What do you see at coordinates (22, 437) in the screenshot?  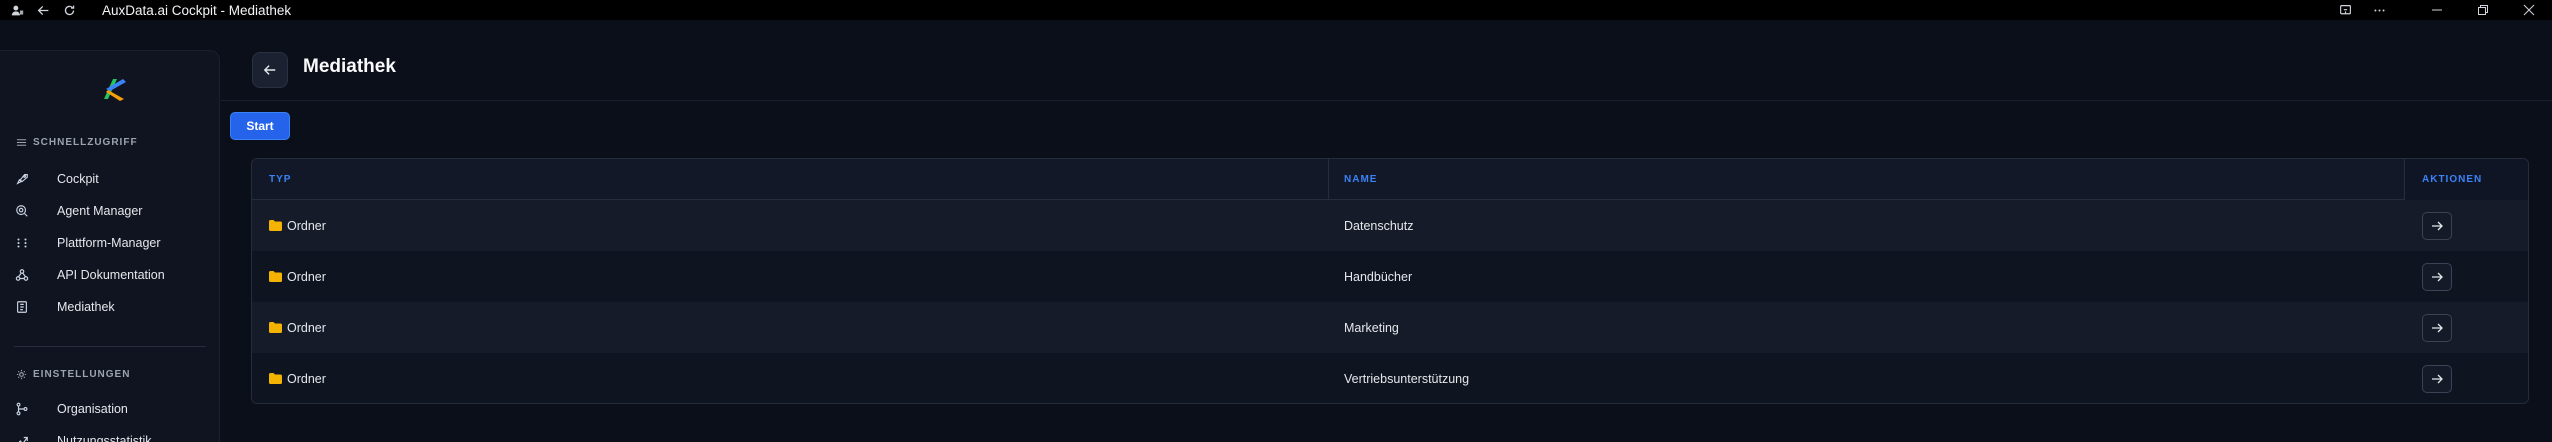 I see `stats-icon` at bounding box center [22, 437].